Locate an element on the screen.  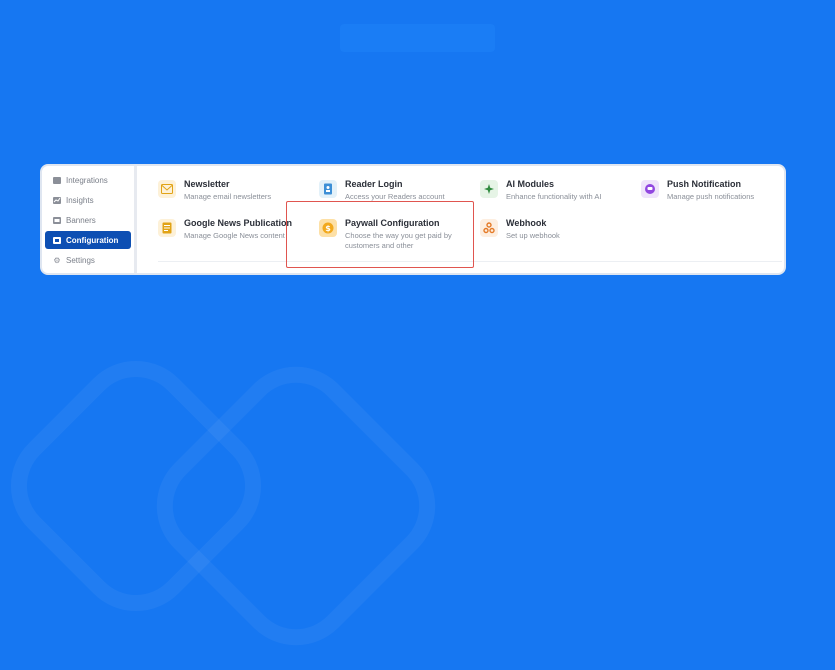
sidebar-item-settings: ⚙ Settings is located at coordinates (88, 260).